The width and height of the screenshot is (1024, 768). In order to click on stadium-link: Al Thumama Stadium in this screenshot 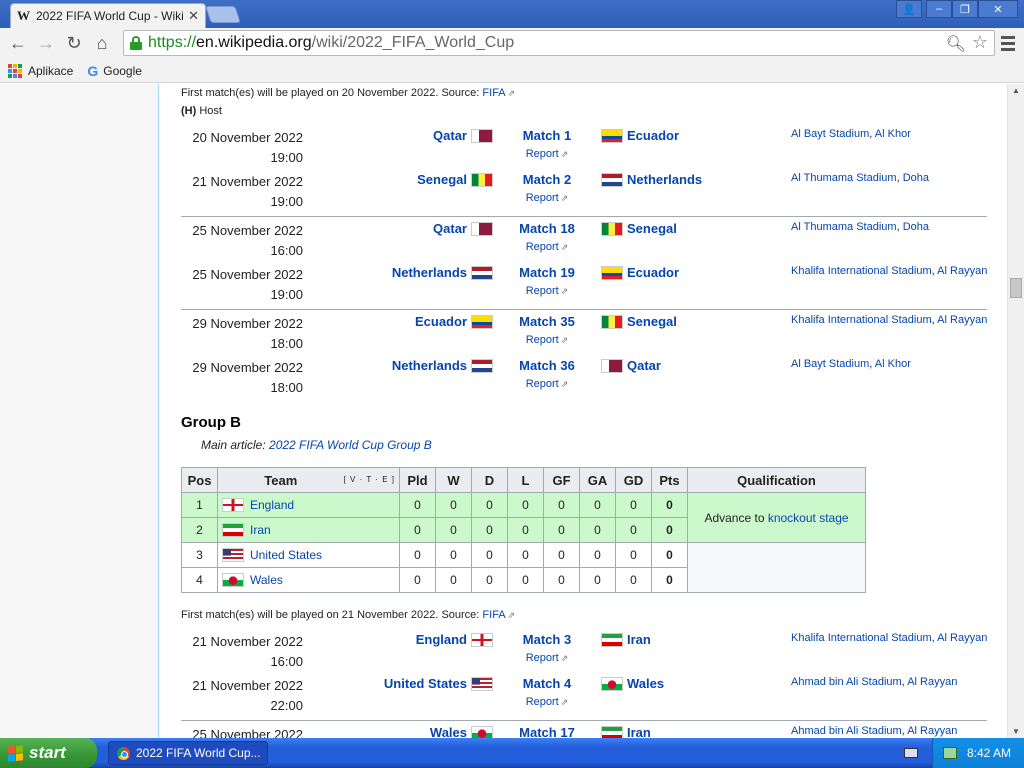, I will do `click(844, 178)`.